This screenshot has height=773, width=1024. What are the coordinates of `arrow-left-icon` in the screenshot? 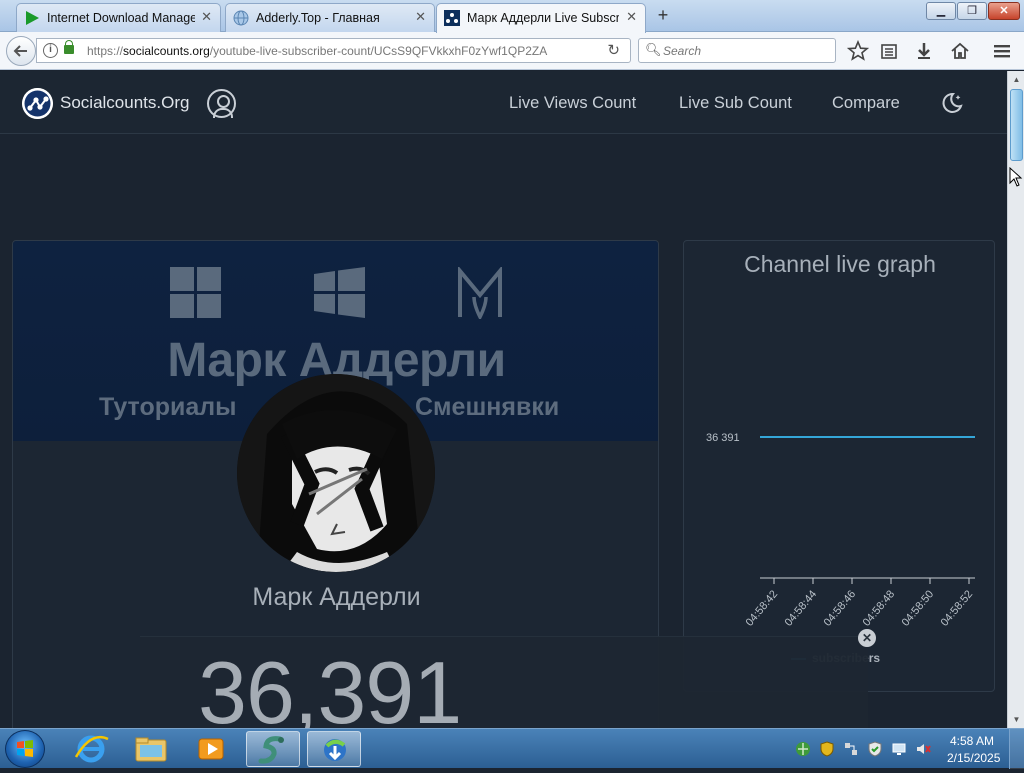 It's located at (20, 51).